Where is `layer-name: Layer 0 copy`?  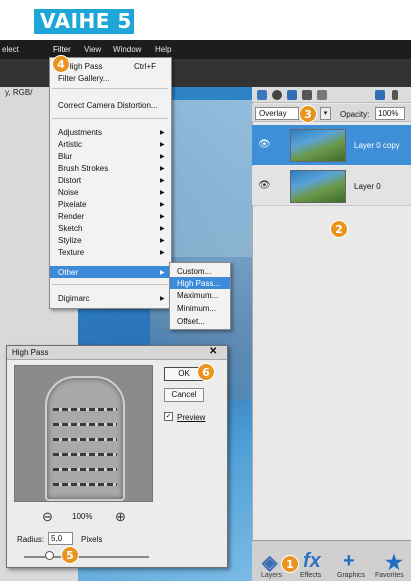
layer-name: Layer 0 copy is located at coordinates (377, 145).